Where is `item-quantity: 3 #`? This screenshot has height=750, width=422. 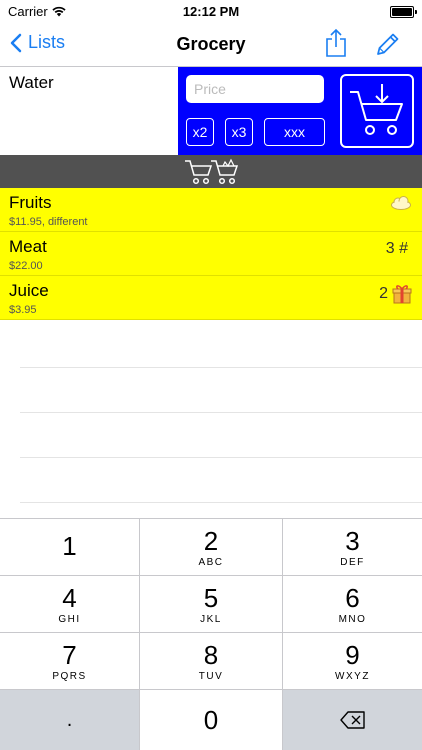 item-quantity: 3 # is located at coordinates (396, 248).